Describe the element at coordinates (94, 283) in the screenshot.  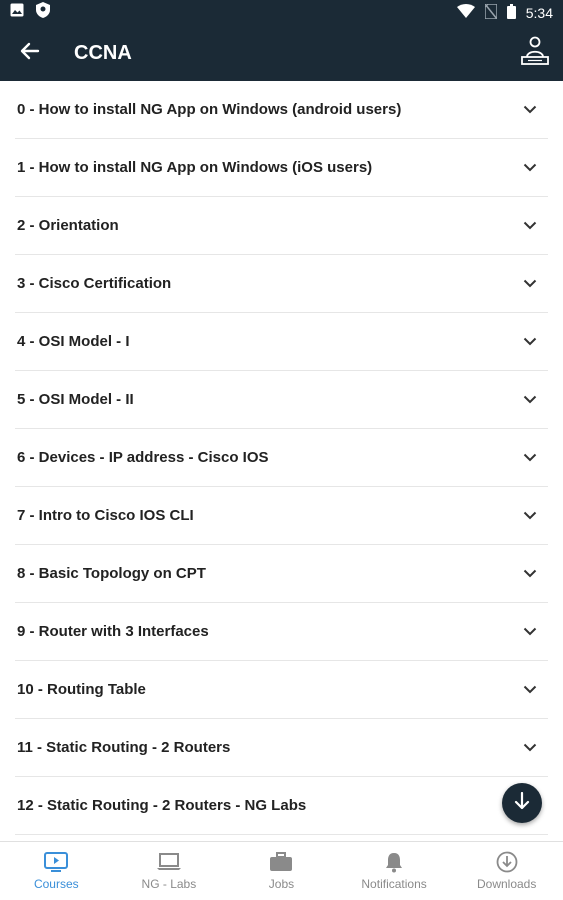
I see `lesson-title: 3 - Cisco Certification` at that location.